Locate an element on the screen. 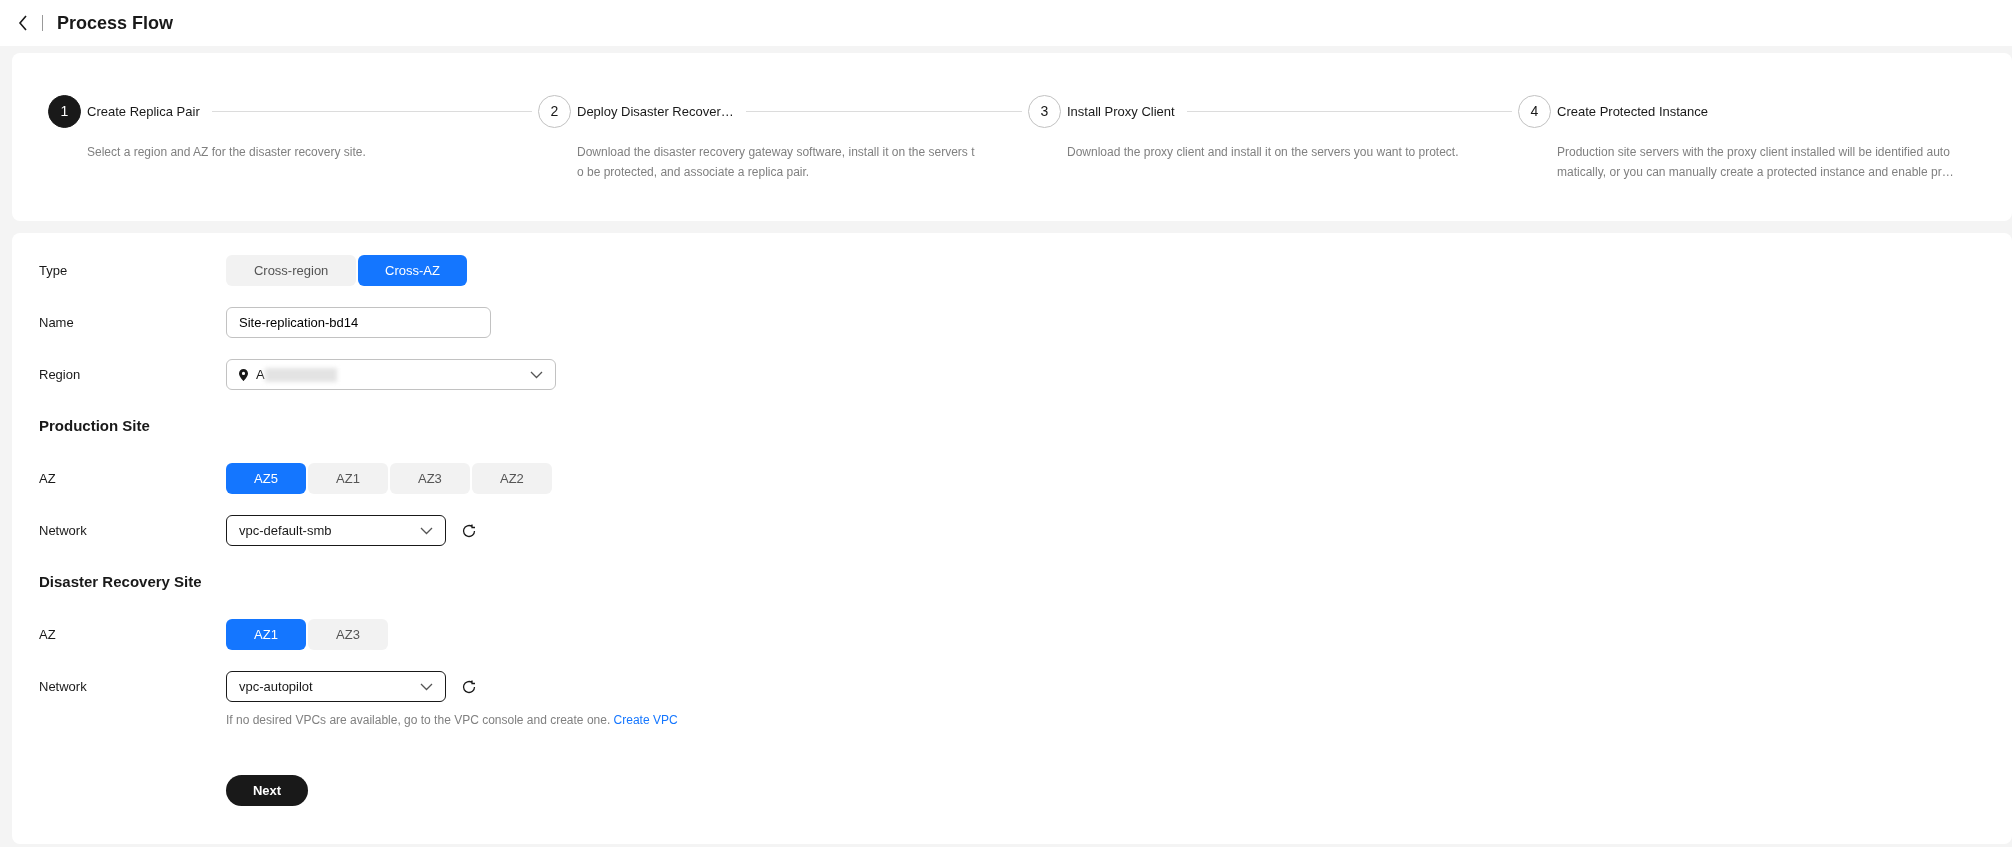 This screenshot has height=847, width=2012. name-input: Site-replication-bd14 is located at coordinates (358, 322).